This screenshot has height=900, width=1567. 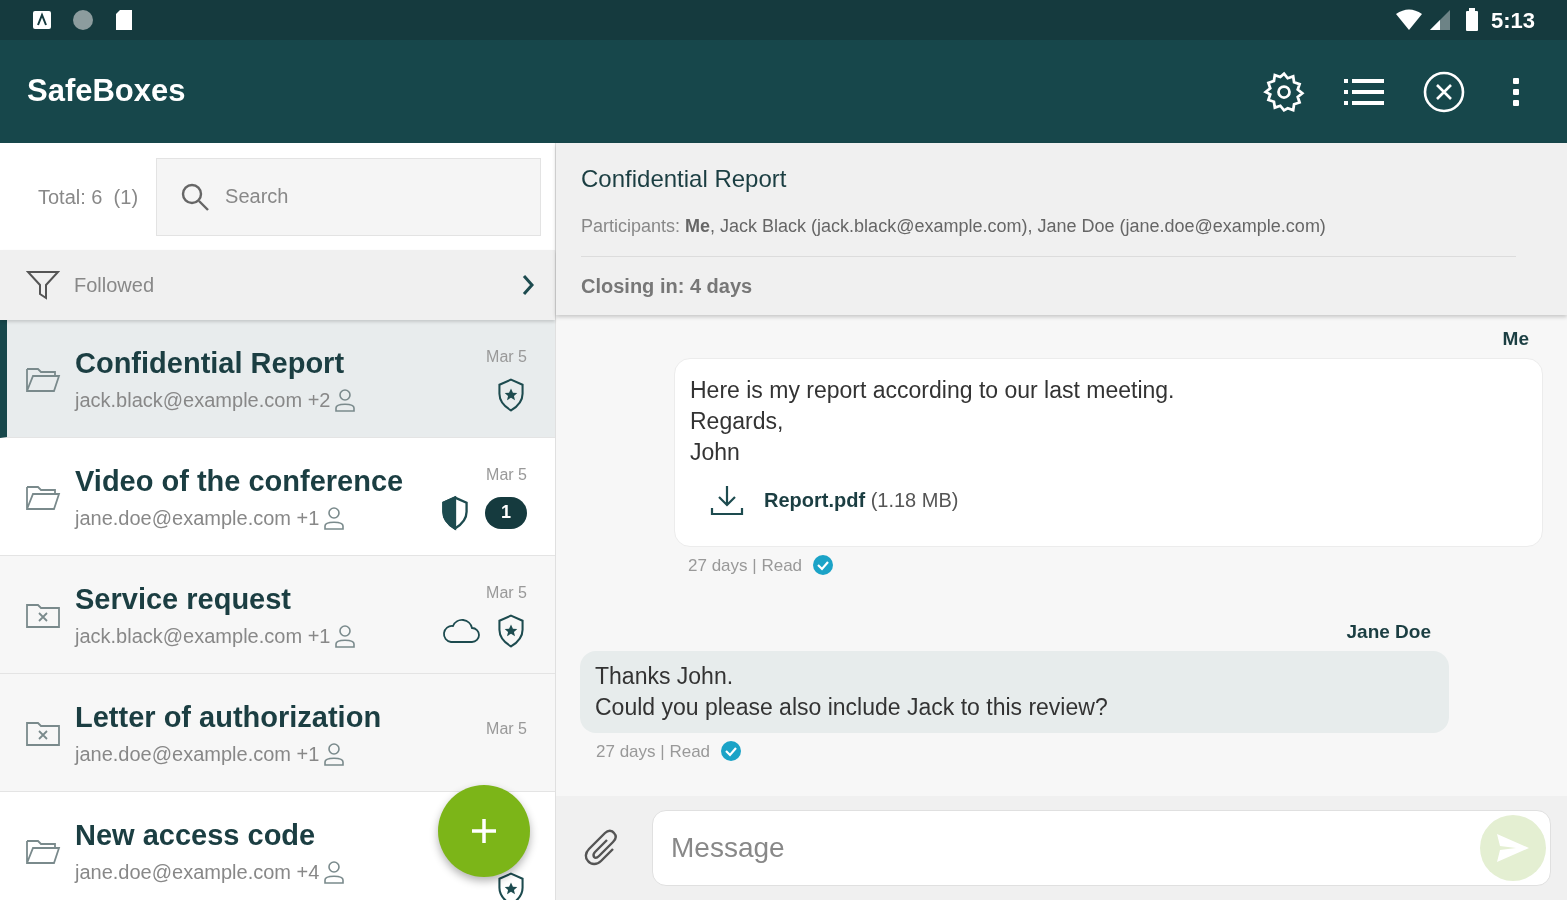 I want to click on app-title: SafeBoxes, so click(x=106, y=91).